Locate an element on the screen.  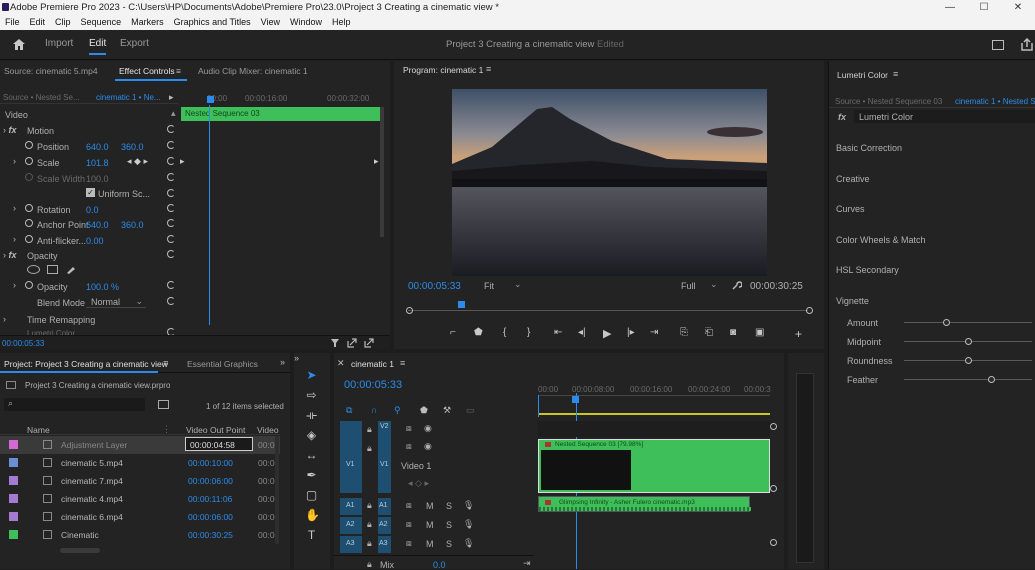
video-preview is located at coordinates (609, 182).